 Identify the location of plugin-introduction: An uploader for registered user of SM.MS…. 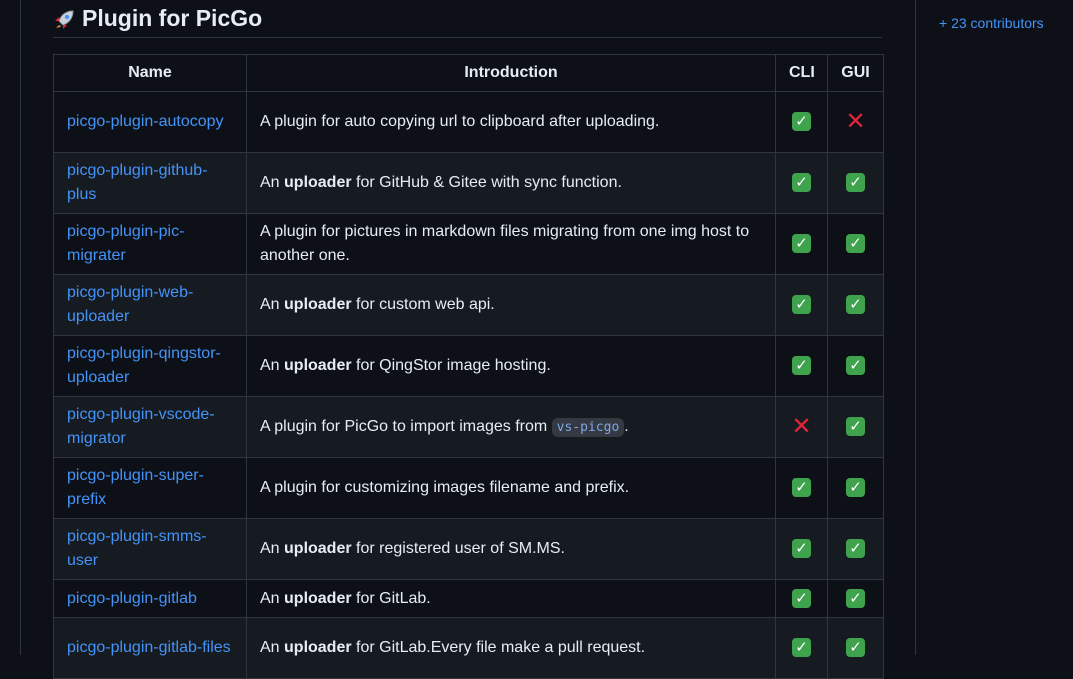
(511, 549).